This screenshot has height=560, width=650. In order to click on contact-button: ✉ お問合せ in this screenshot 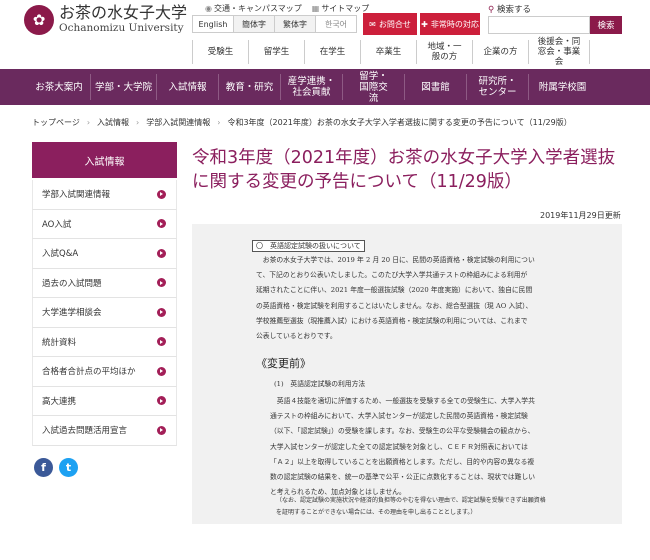, I will do `click(390, 24)`.